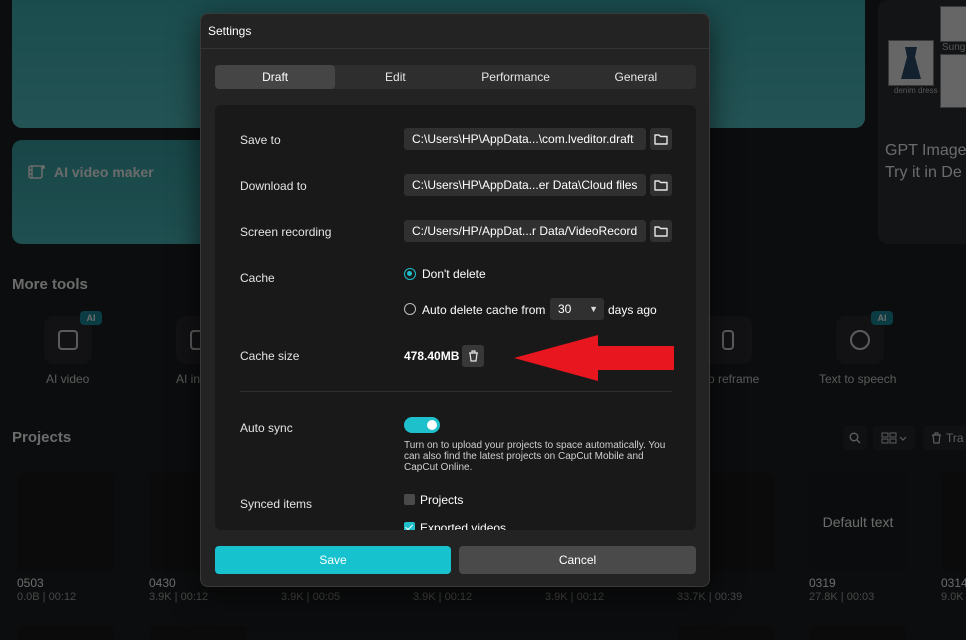 Image resolution: width=966 pixels, height=640 pixels. I want to click on section-divider, so click(456, 391).